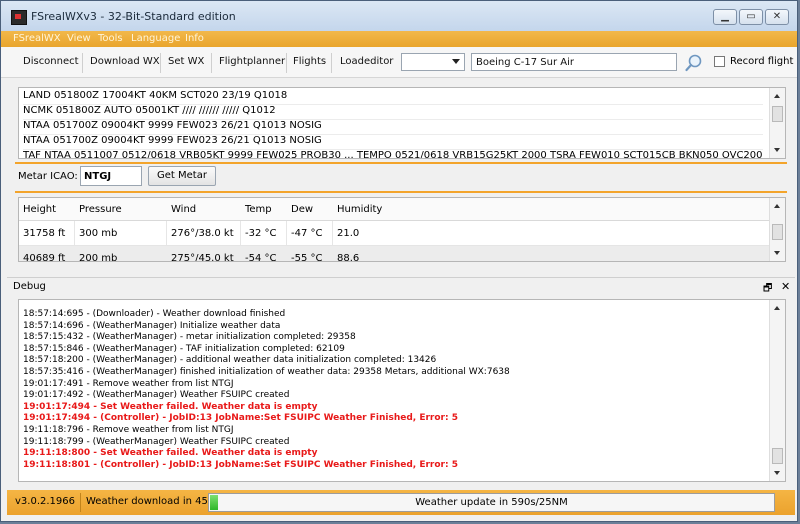 The height and width of the screenshot is (524, 800). I want to click on table-cell: 21.0, so click(348, 233).